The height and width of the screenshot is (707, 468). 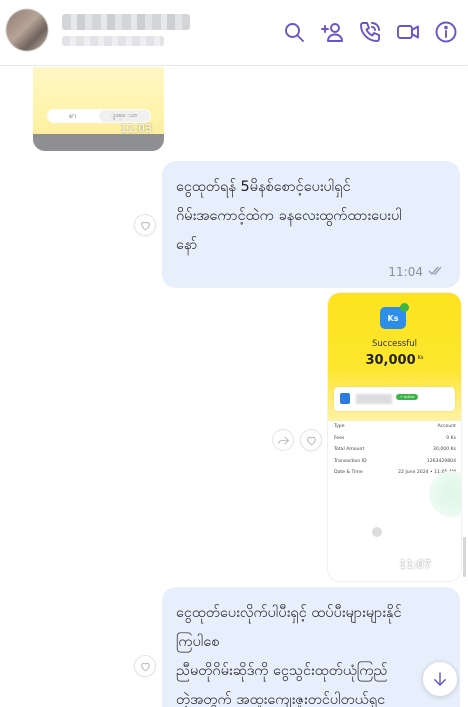 I want to click on scroll-to-bottom-button, so click(x=440, y=679).